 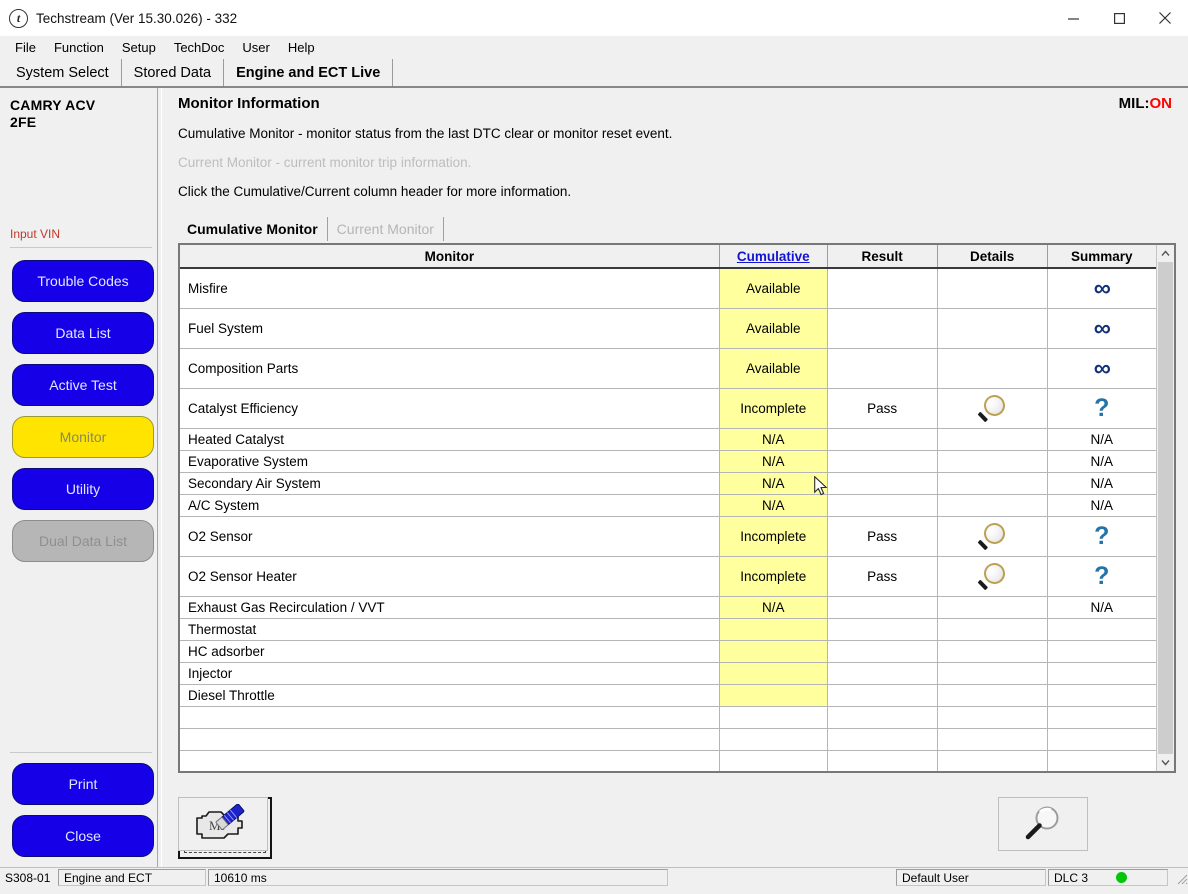 I want to click on table-row: O2 Sensor Incomplete Pass?, so click(x=668, y=536).